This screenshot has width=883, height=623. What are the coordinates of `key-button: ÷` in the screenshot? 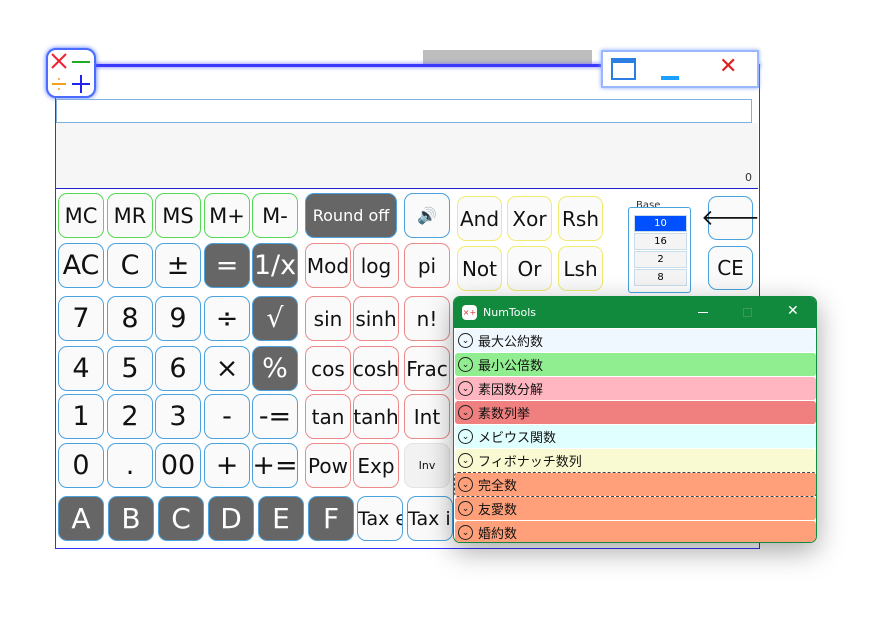 It's located at (227, 318).